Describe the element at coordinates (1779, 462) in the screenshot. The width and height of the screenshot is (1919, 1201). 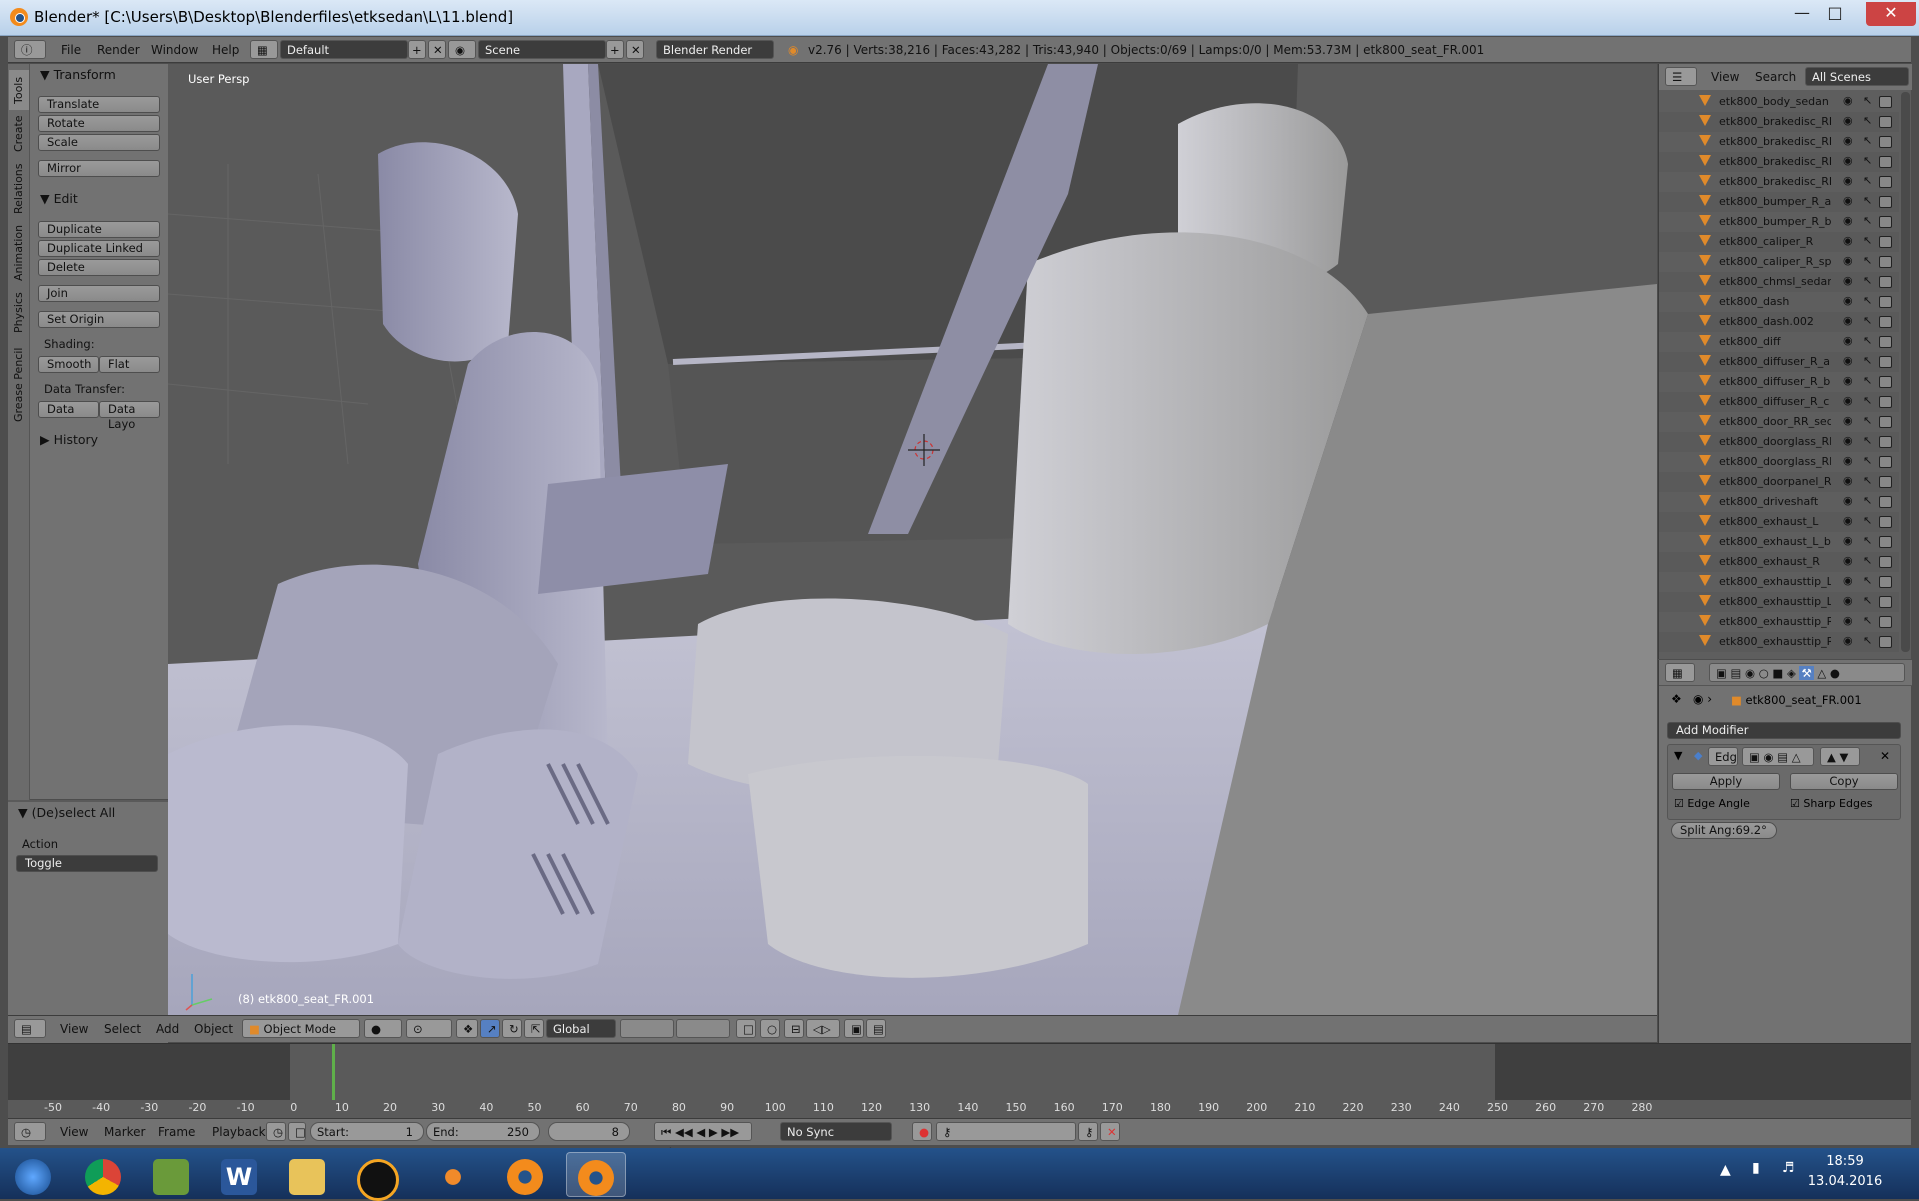
I see `outliner-item: etk800_doorglass_RR_ ◉ ↖` at that location.